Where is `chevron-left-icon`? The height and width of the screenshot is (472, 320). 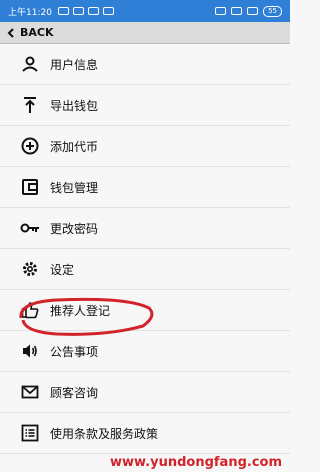
chevron-left-icon is located at coordinates (11, 32).